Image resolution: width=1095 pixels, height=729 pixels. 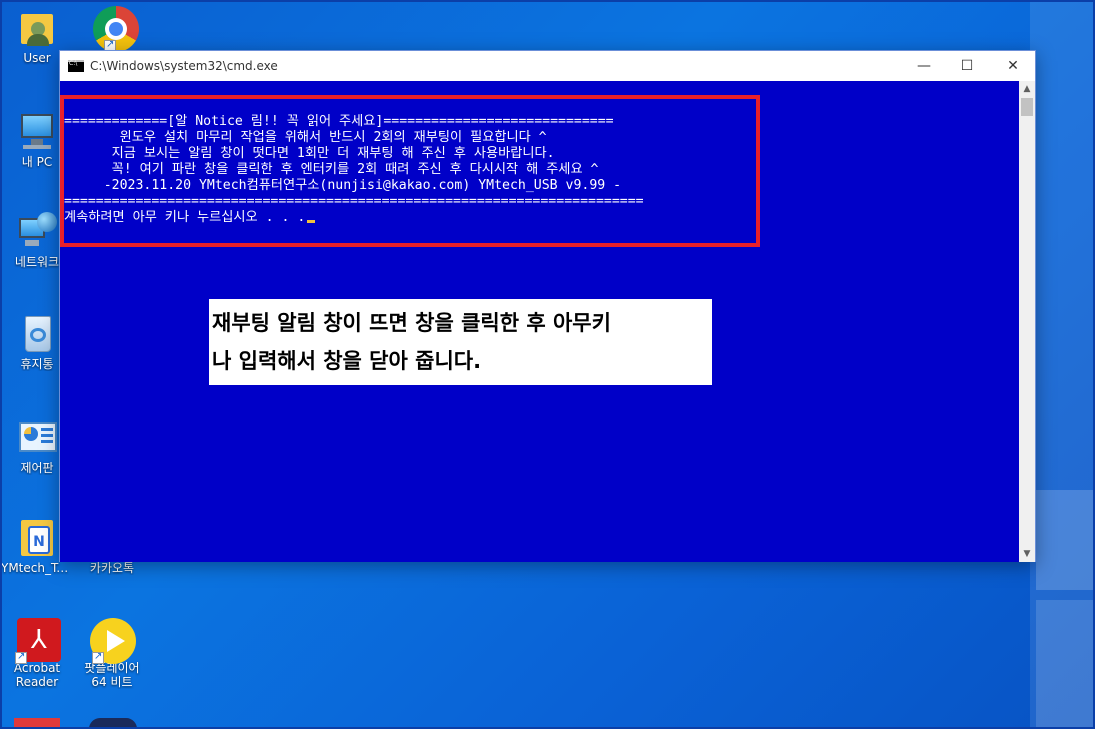 I want to click on desktop-icon-chrome, so click(x=112, y=29).